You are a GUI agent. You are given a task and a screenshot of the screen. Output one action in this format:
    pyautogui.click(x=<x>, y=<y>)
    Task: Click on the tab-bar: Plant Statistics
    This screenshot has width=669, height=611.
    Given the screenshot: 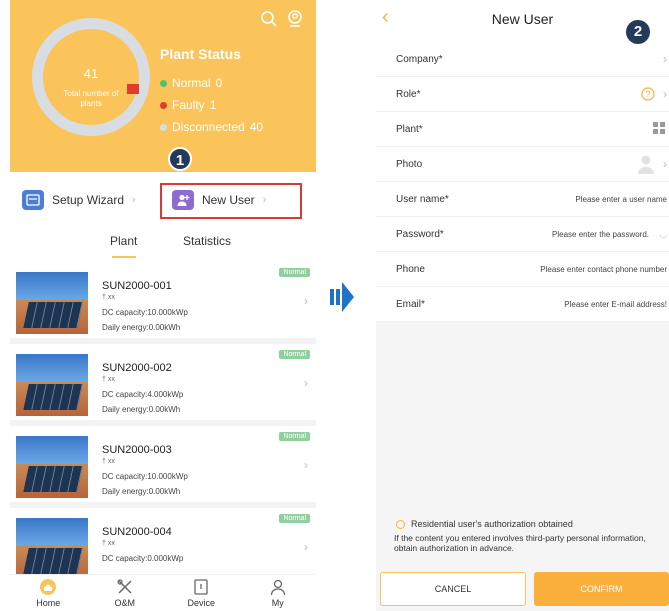 What is the action you would take?
    pyautogui.click(x=163, y=248)
    